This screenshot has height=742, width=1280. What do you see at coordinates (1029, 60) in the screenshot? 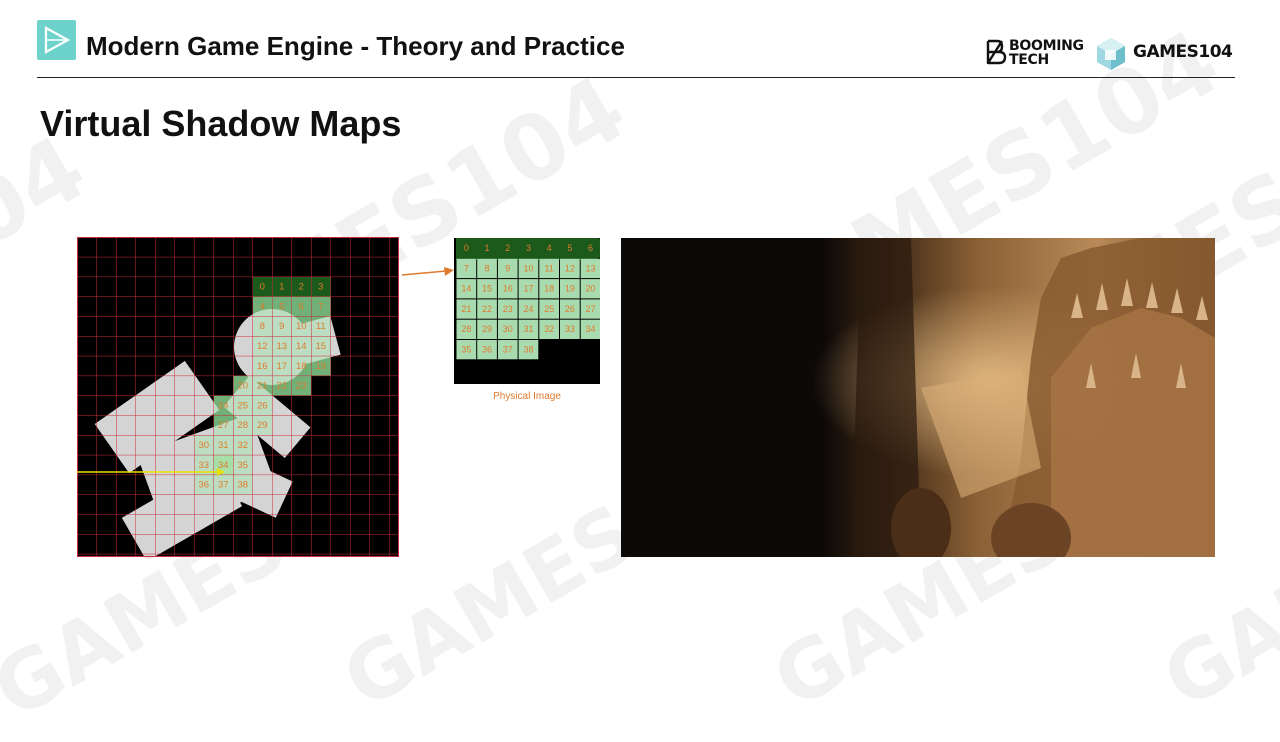
I see `brand-booming-line2: TECH` at bounding box center [1029, 60].